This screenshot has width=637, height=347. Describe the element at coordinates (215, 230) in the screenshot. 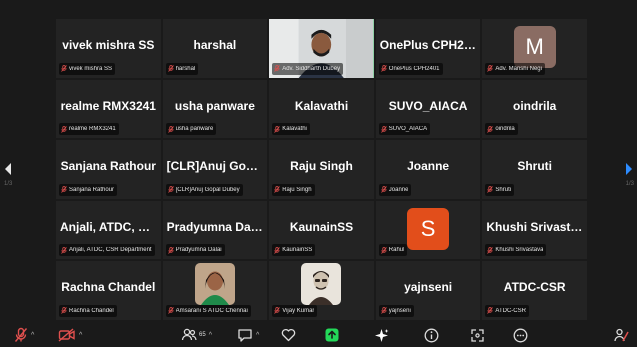

I see `participant-tile: Pradyumna Dalai Pradyumna Dalai` at that location.